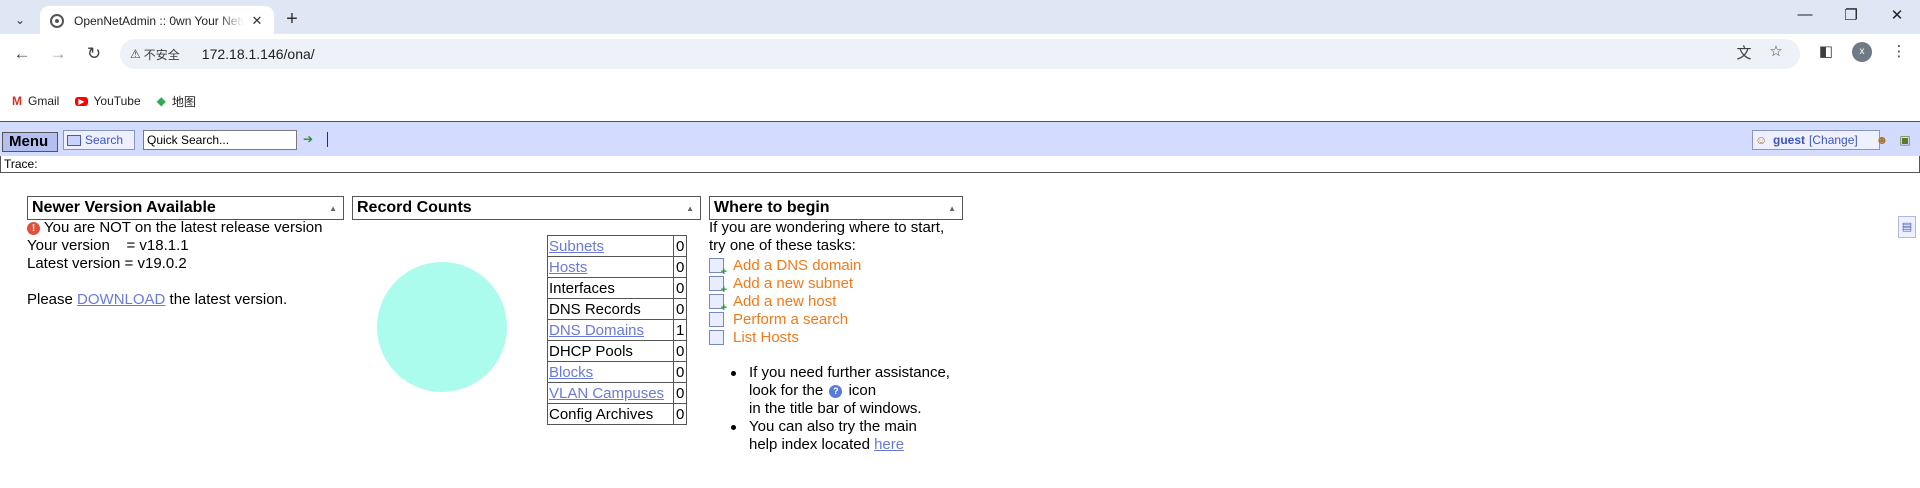  What do you see at coordinates (568, 267) in the screenshot?
I see `record-type-link: Hosts` at bounding box center [568, 267].